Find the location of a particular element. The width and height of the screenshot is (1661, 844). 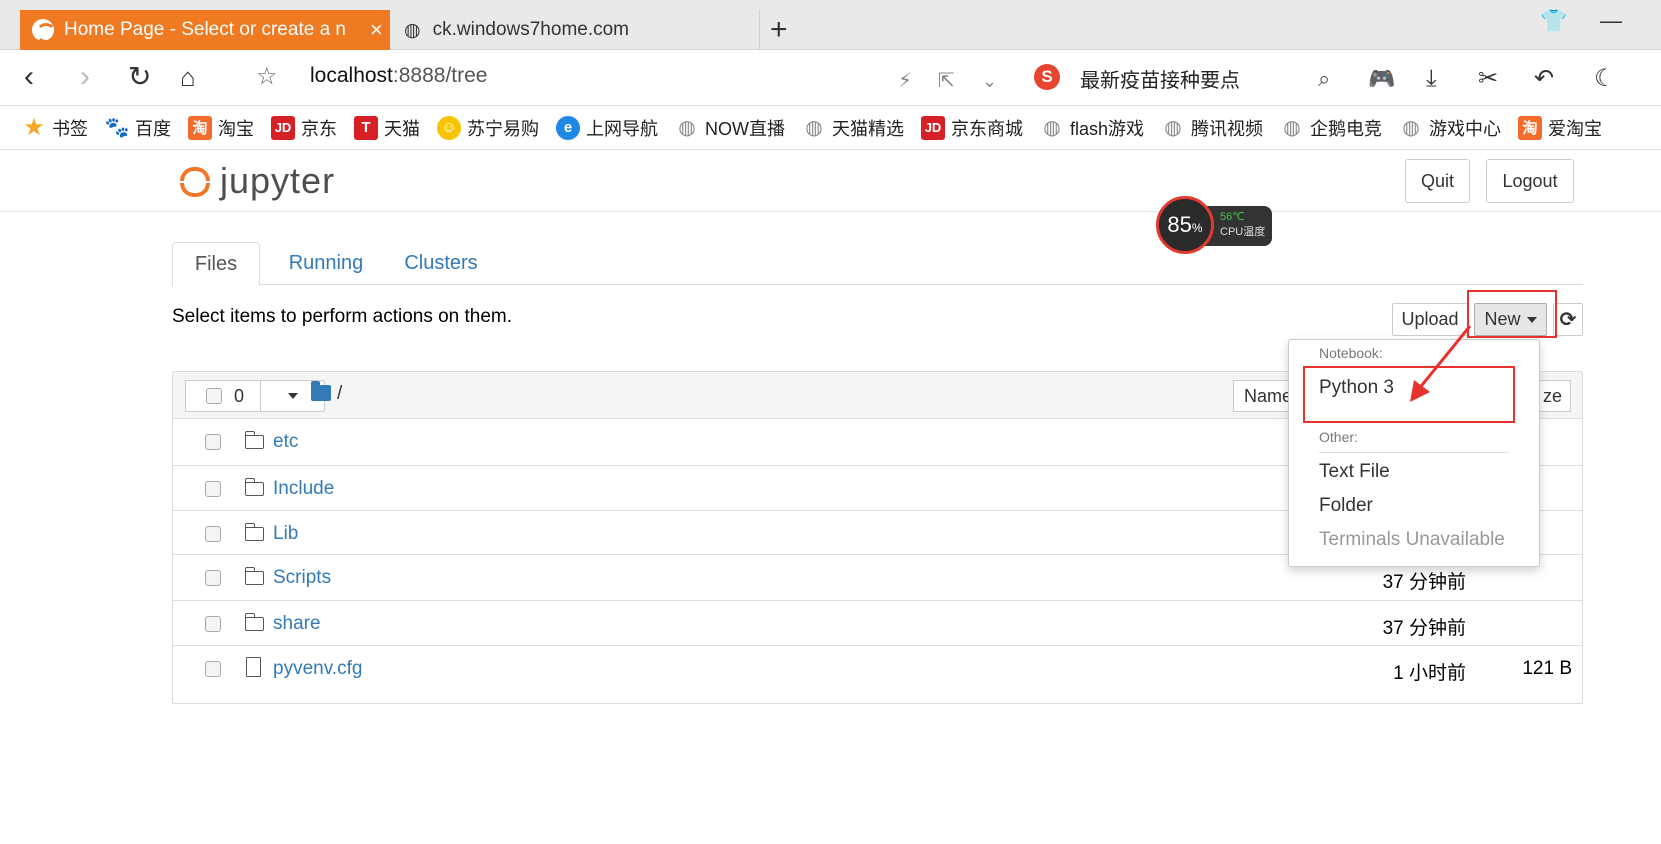

bookmark-item: ◍ 游戏中心 is located at coordinates (1450, 128).